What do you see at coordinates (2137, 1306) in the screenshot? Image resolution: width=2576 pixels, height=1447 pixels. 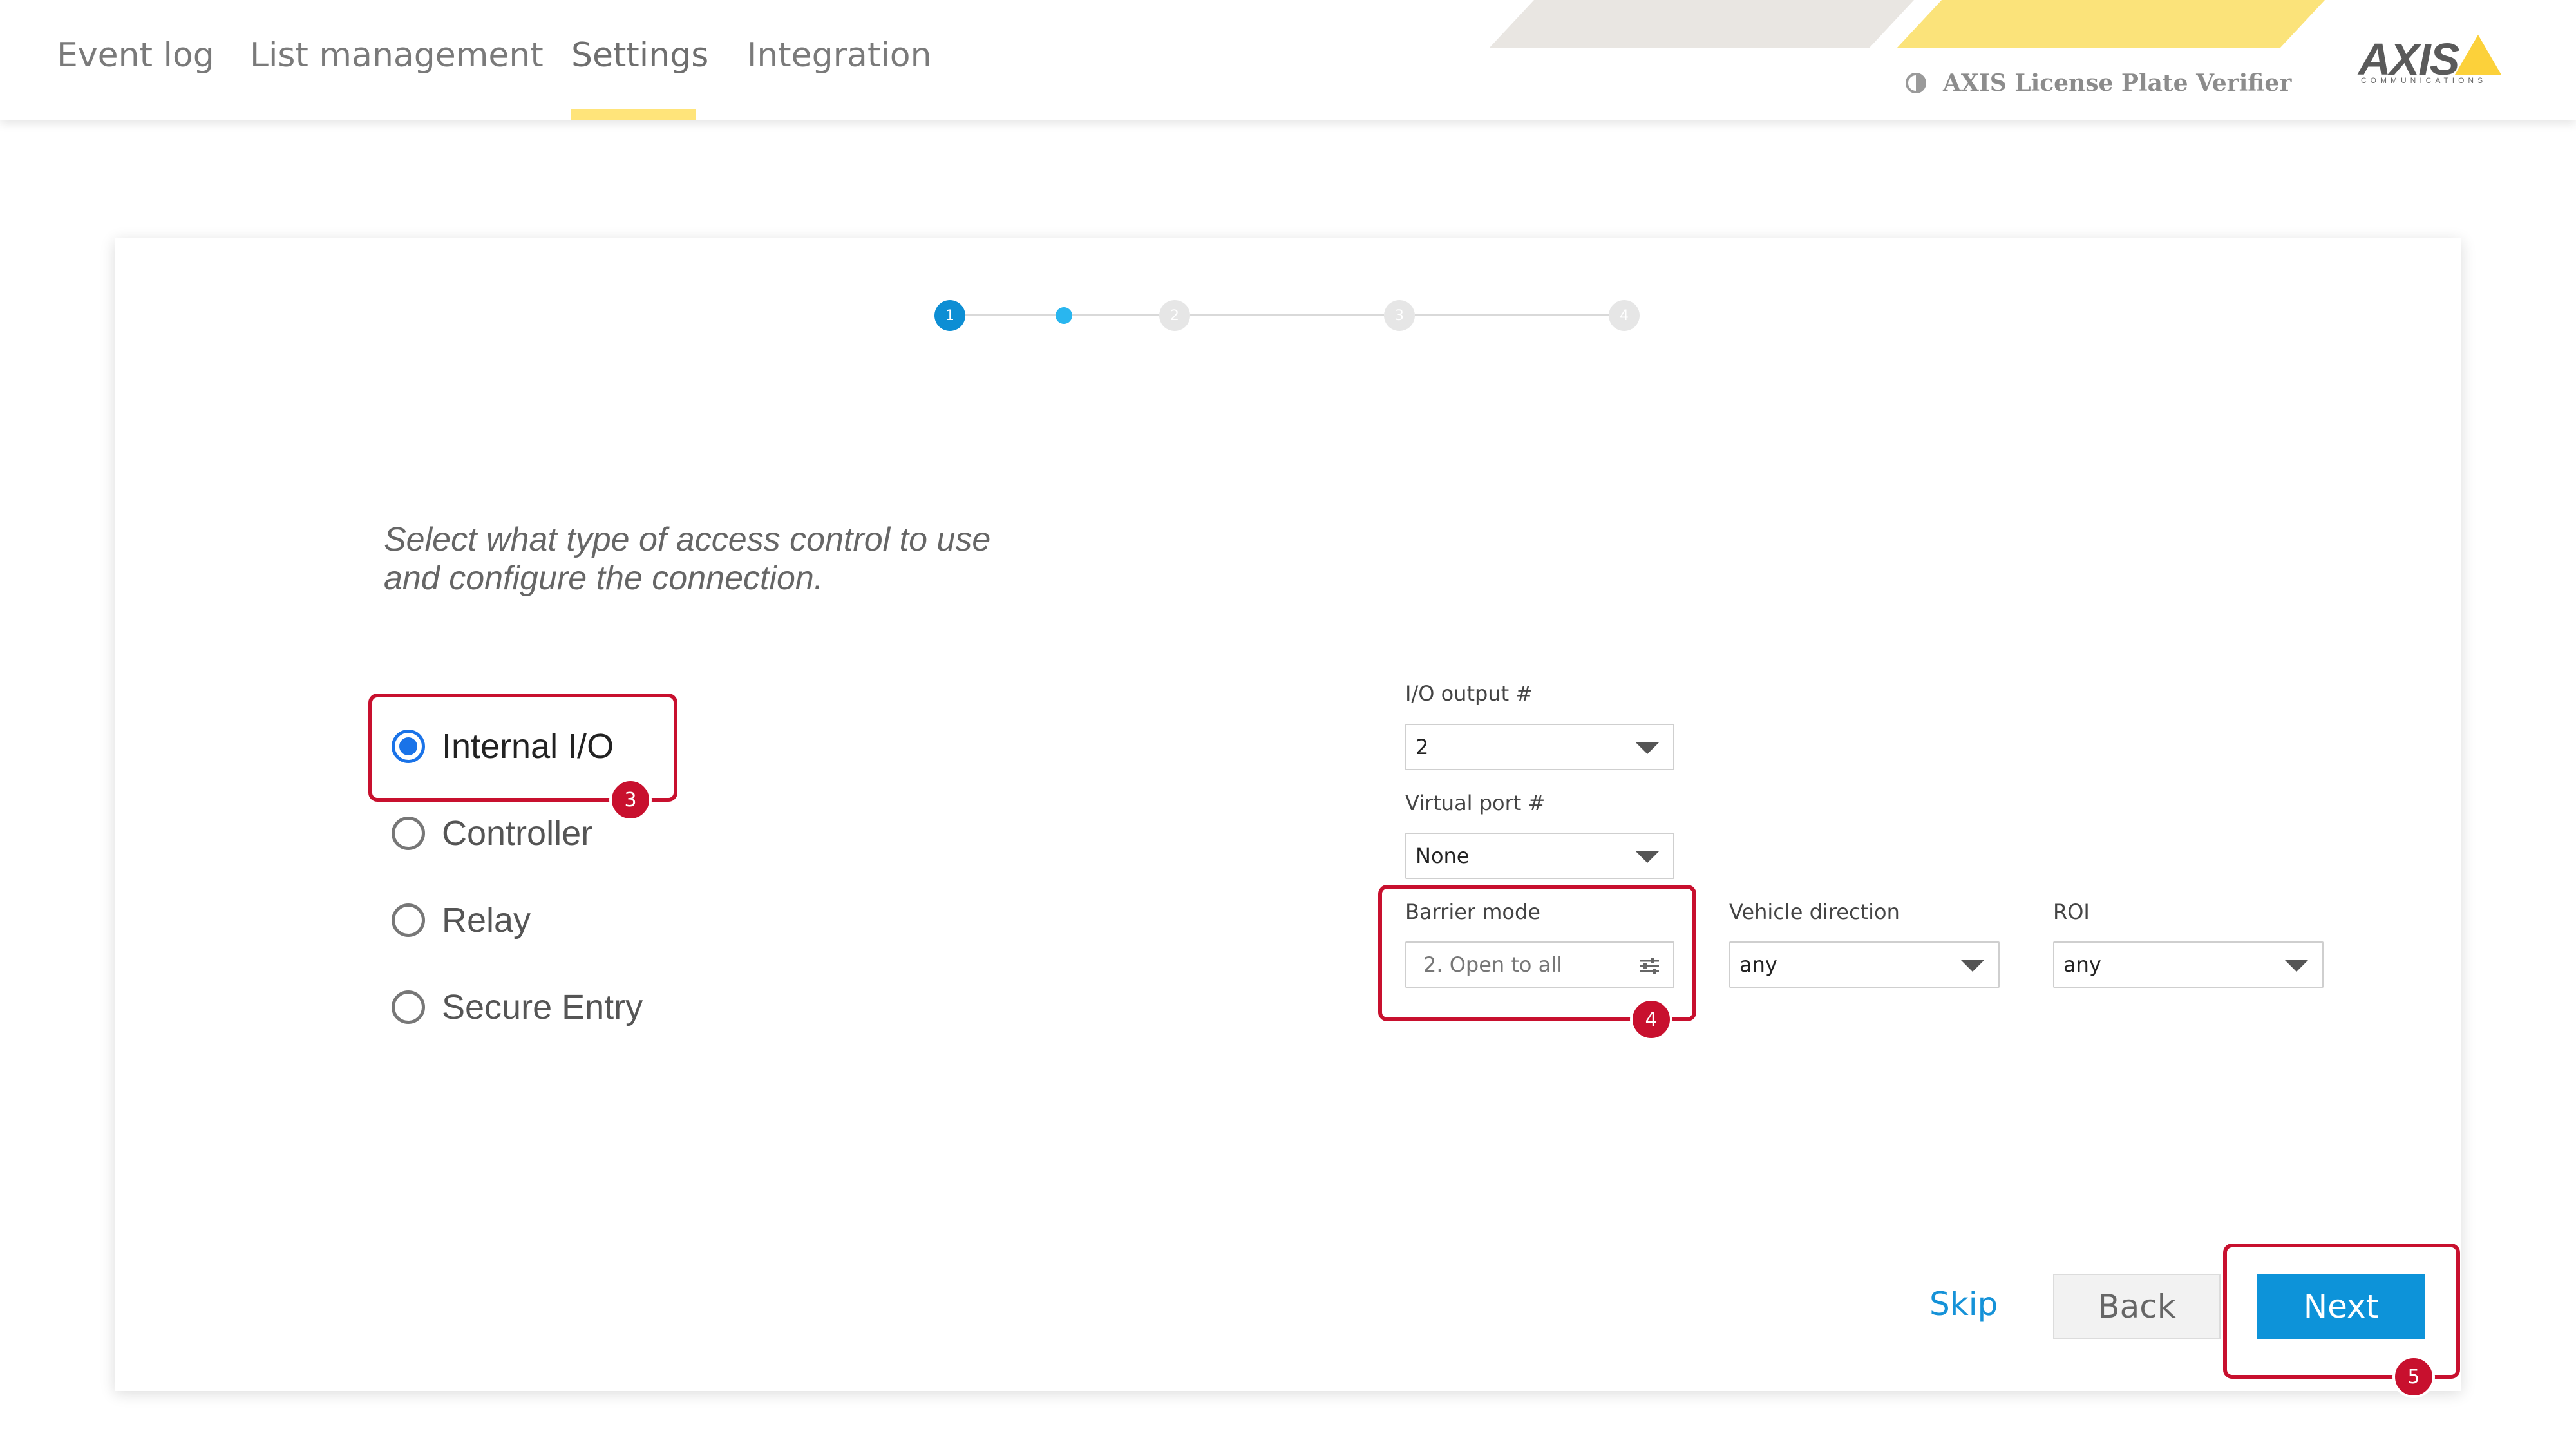 I see `back-button: Back` at bounding box center [2137, 1306].